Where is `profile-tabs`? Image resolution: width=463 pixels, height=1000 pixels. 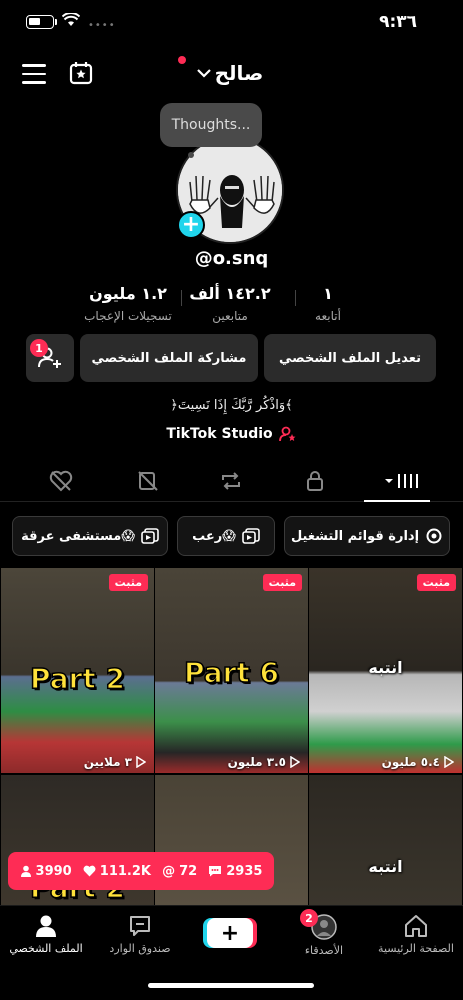
profile-tabs is located at coordinates (231, 482).